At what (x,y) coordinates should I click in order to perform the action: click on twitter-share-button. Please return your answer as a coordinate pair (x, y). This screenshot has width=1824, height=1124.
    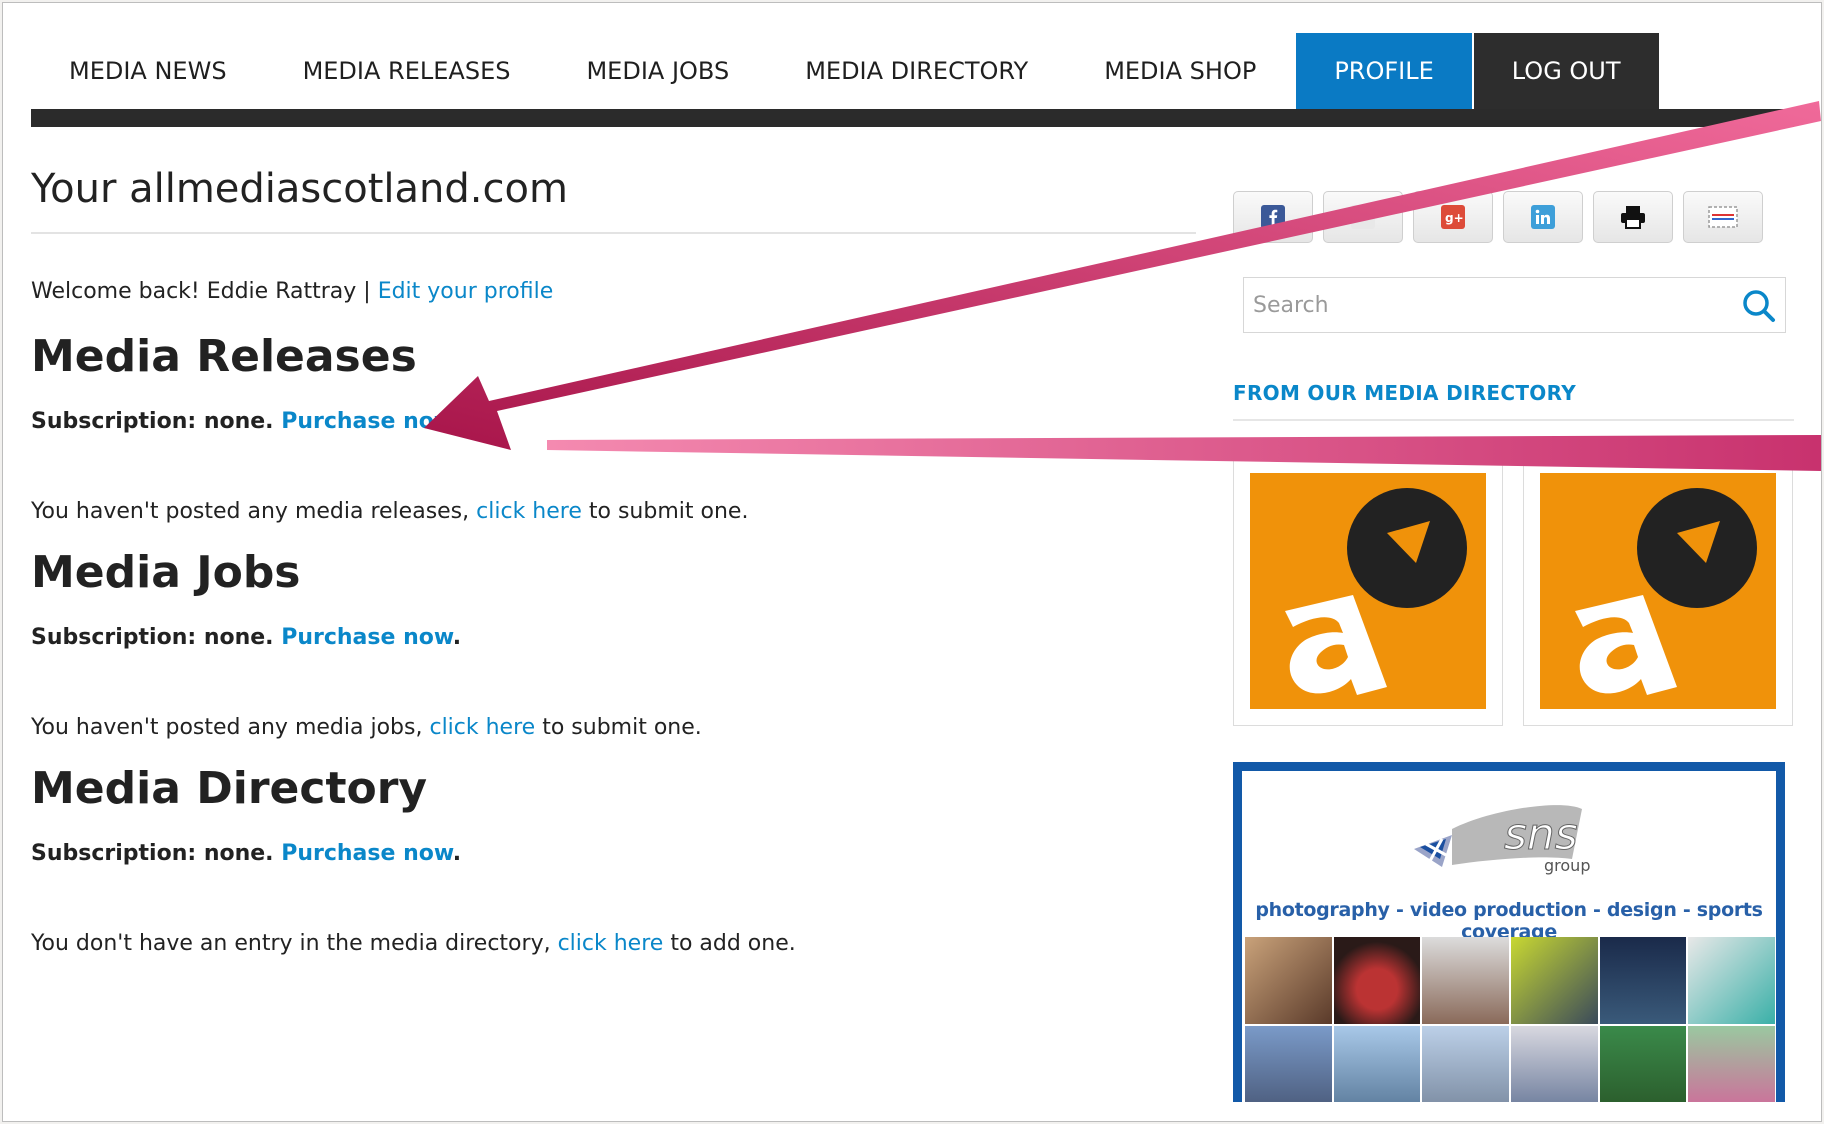
    Looking at the image, I should click on (1363, 217).